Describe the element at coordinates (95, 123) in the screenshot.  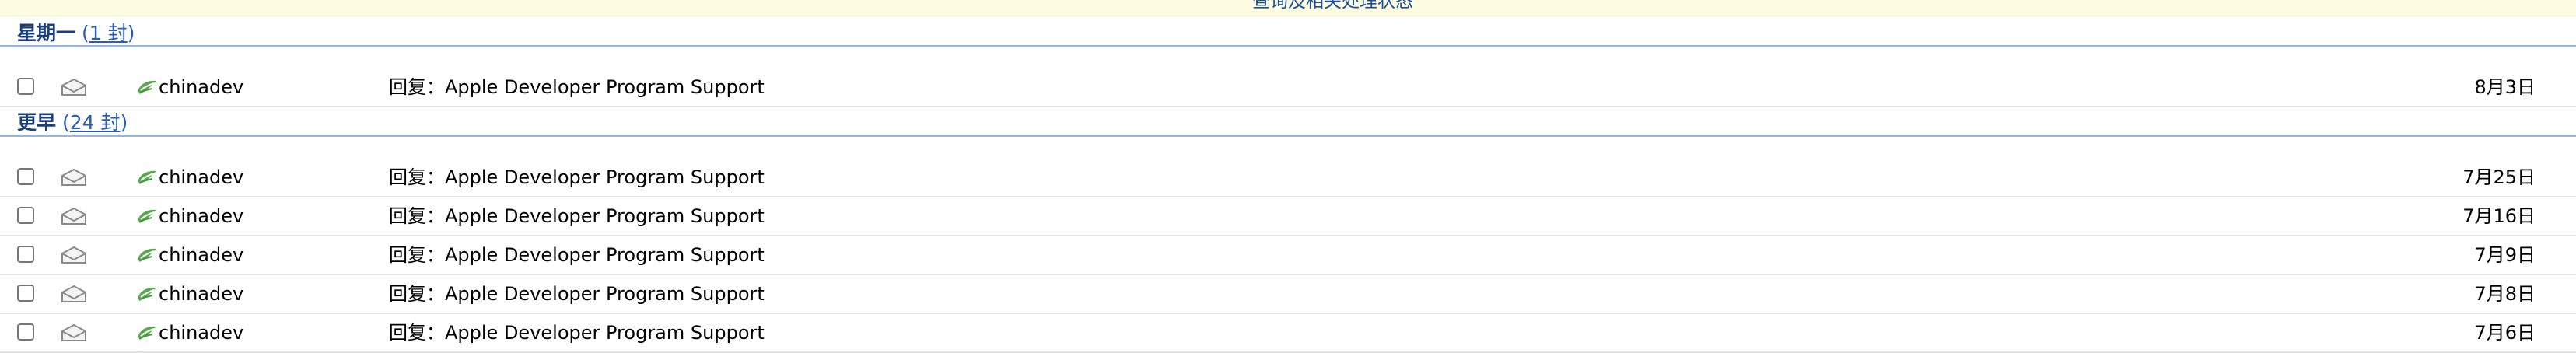
I see `group-count-link: 24 封` at that location.